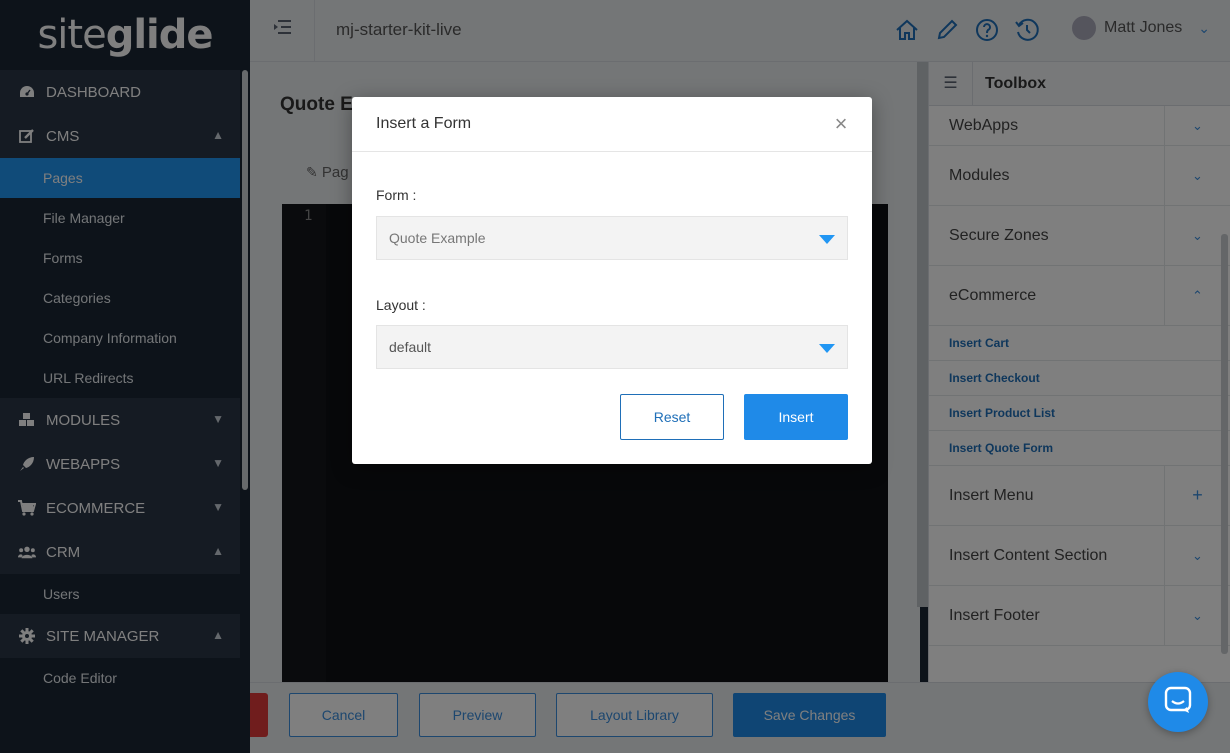  What do you see at coordinates (401, 305) in the screenshot?
I see `layout-label: Layout :` at bounding box center [401, 305].